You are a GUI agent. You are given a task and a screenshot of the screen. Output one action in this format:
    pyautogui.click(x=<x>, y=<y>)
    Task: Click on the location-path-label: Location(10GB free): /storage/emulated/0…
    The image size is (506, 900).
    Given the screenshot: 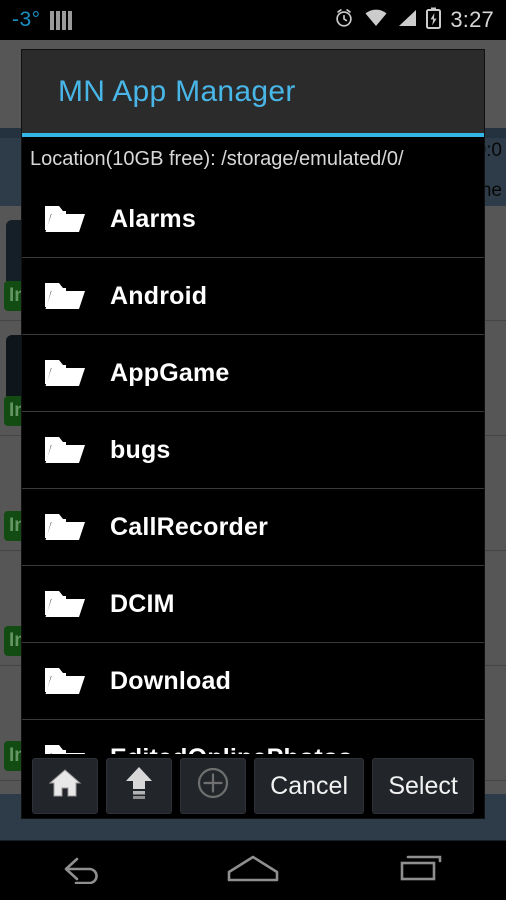 What is the action you would take?
    pyautogui.click(x=253, y=159)
    